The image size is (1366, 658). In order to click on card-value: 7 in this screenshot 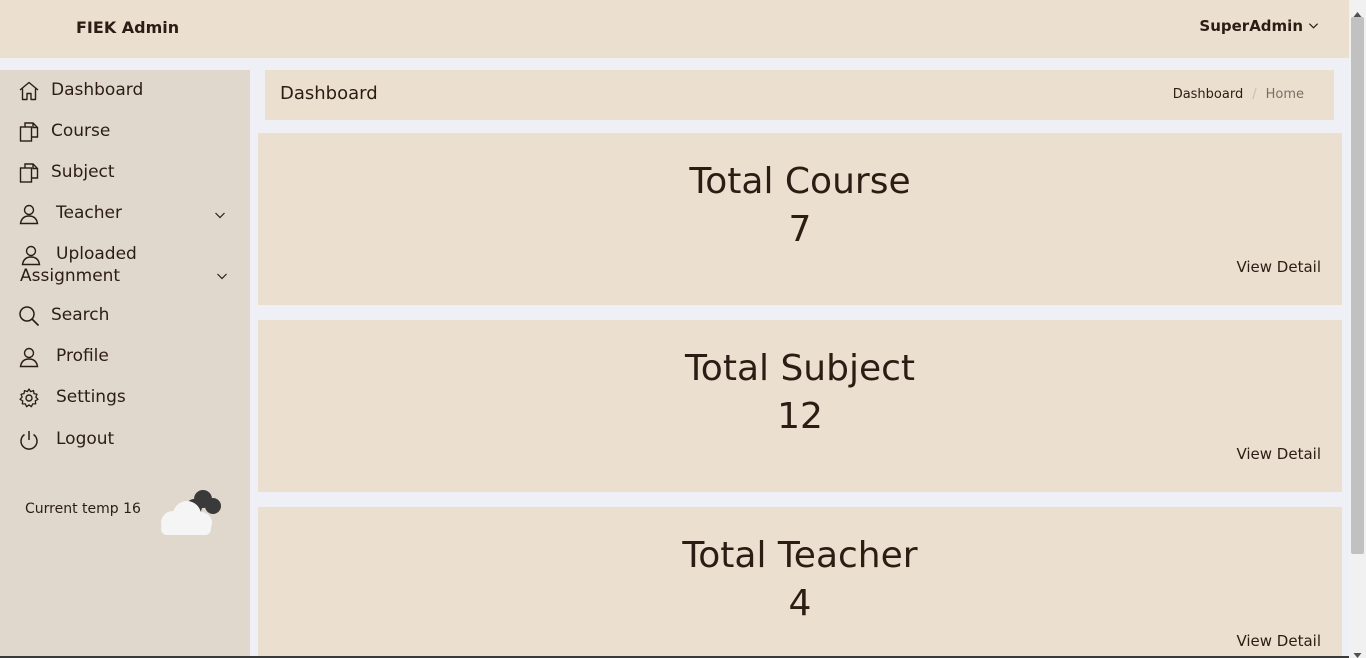, I will do `click(800, 229)`.